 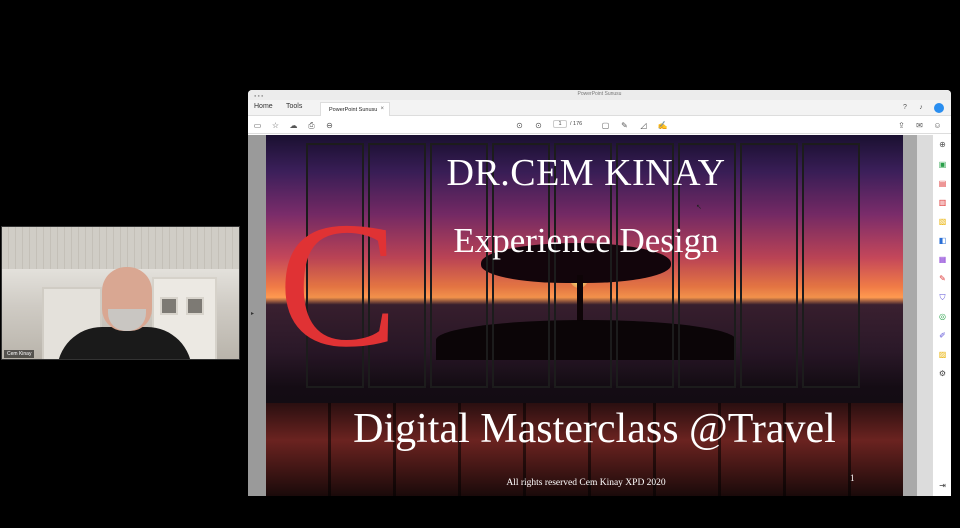 What do you see at coordinates (252, 313) in the screenshot?
I see `expand-left-panel-icon: ▸` at bounding box center [252, 313].